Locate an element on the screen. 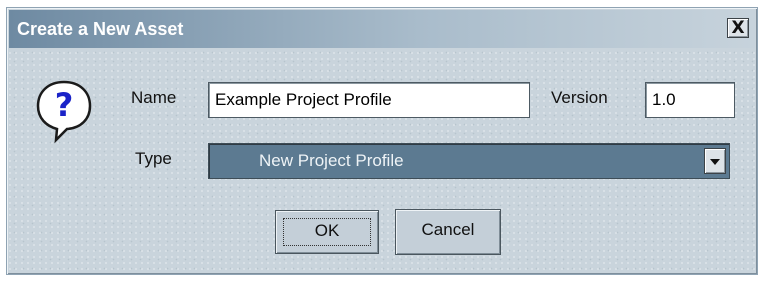  type-select: New Project Profile is located at coordinates (469, 161).